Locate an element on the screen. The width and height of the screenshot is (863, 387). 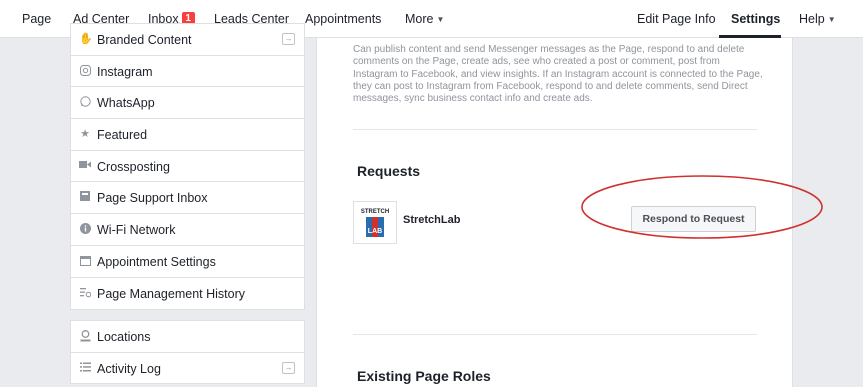
sidebar-item-crossposting: Crossposting is located at coordinates (187, 167).